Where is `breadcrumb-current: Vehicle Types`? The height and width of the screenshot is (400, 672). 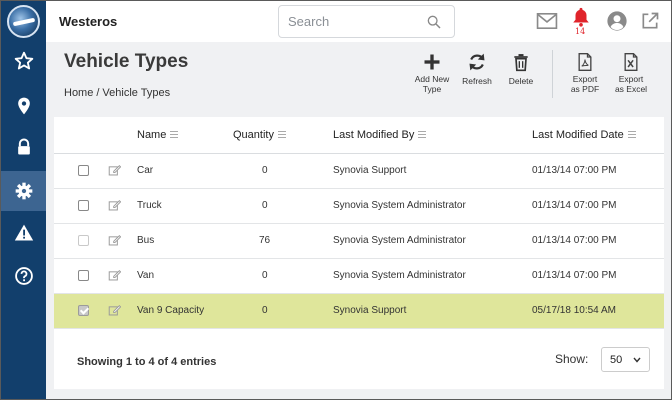 breadcrumb-current: Vehicle Types is located at coordinates (136, 93).